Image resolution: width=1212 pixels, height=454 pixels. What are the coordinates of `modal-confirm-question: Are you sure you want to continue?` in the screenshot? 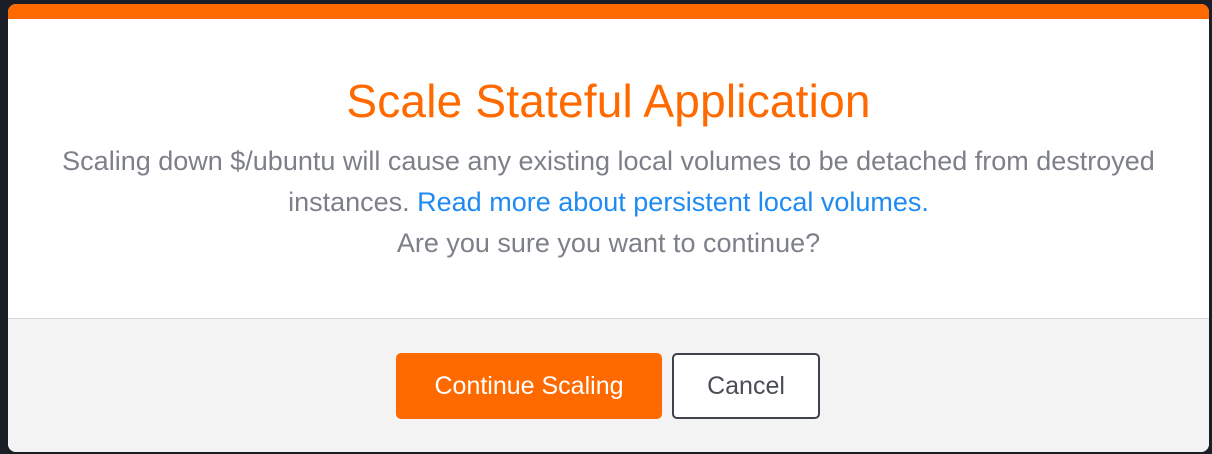 It's located at (608, 243).